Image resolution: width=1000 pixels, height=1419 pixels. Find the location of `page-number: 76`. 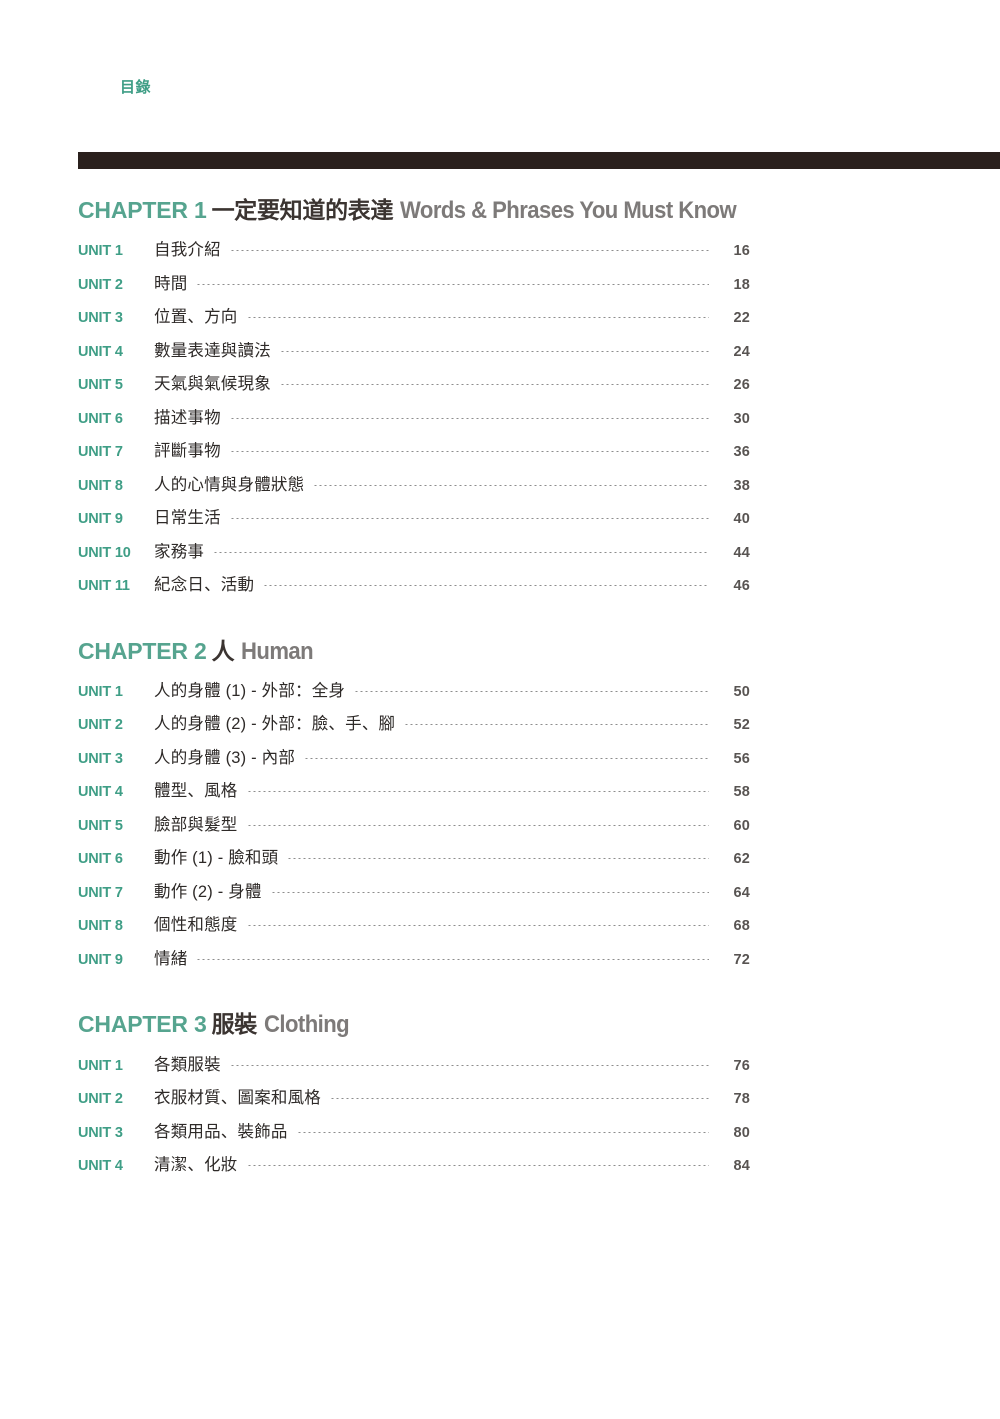

page-number: 76 is located at coordinates (741, 1065).